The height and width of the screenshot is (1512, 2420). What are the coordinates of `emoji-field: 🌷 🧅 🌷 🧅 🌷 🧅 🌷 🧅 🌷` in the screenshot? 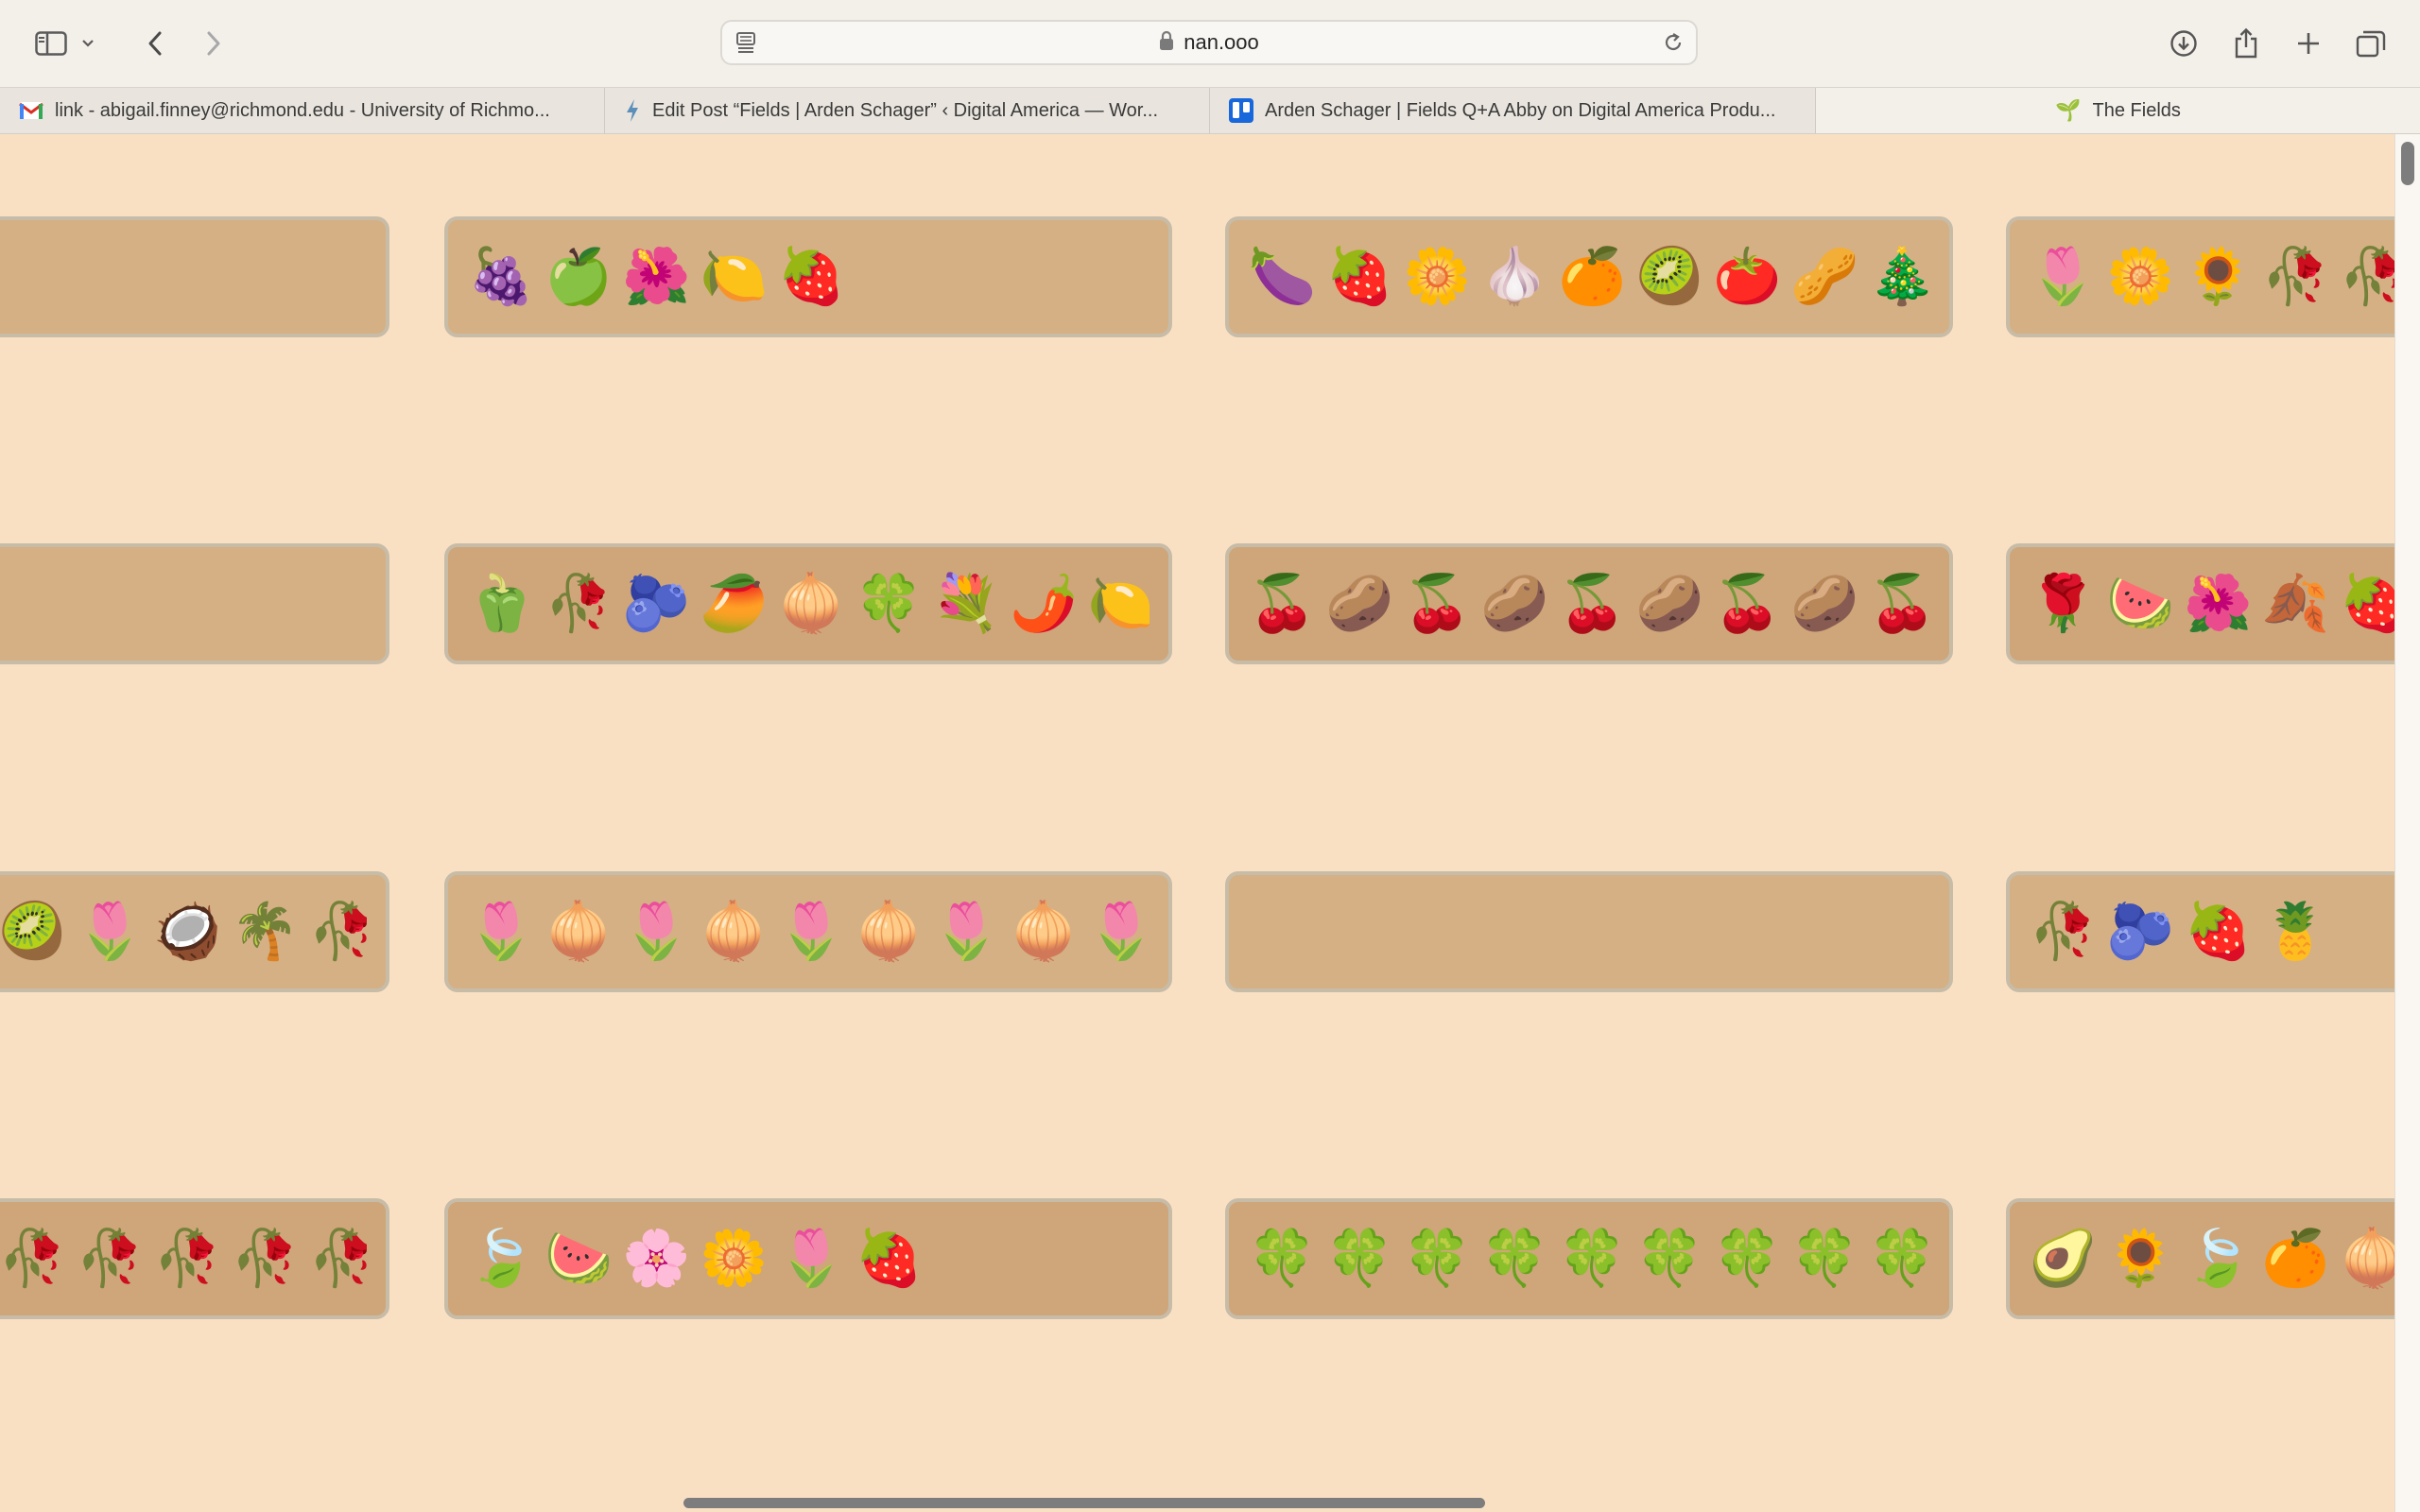 It's located at (808, 931).